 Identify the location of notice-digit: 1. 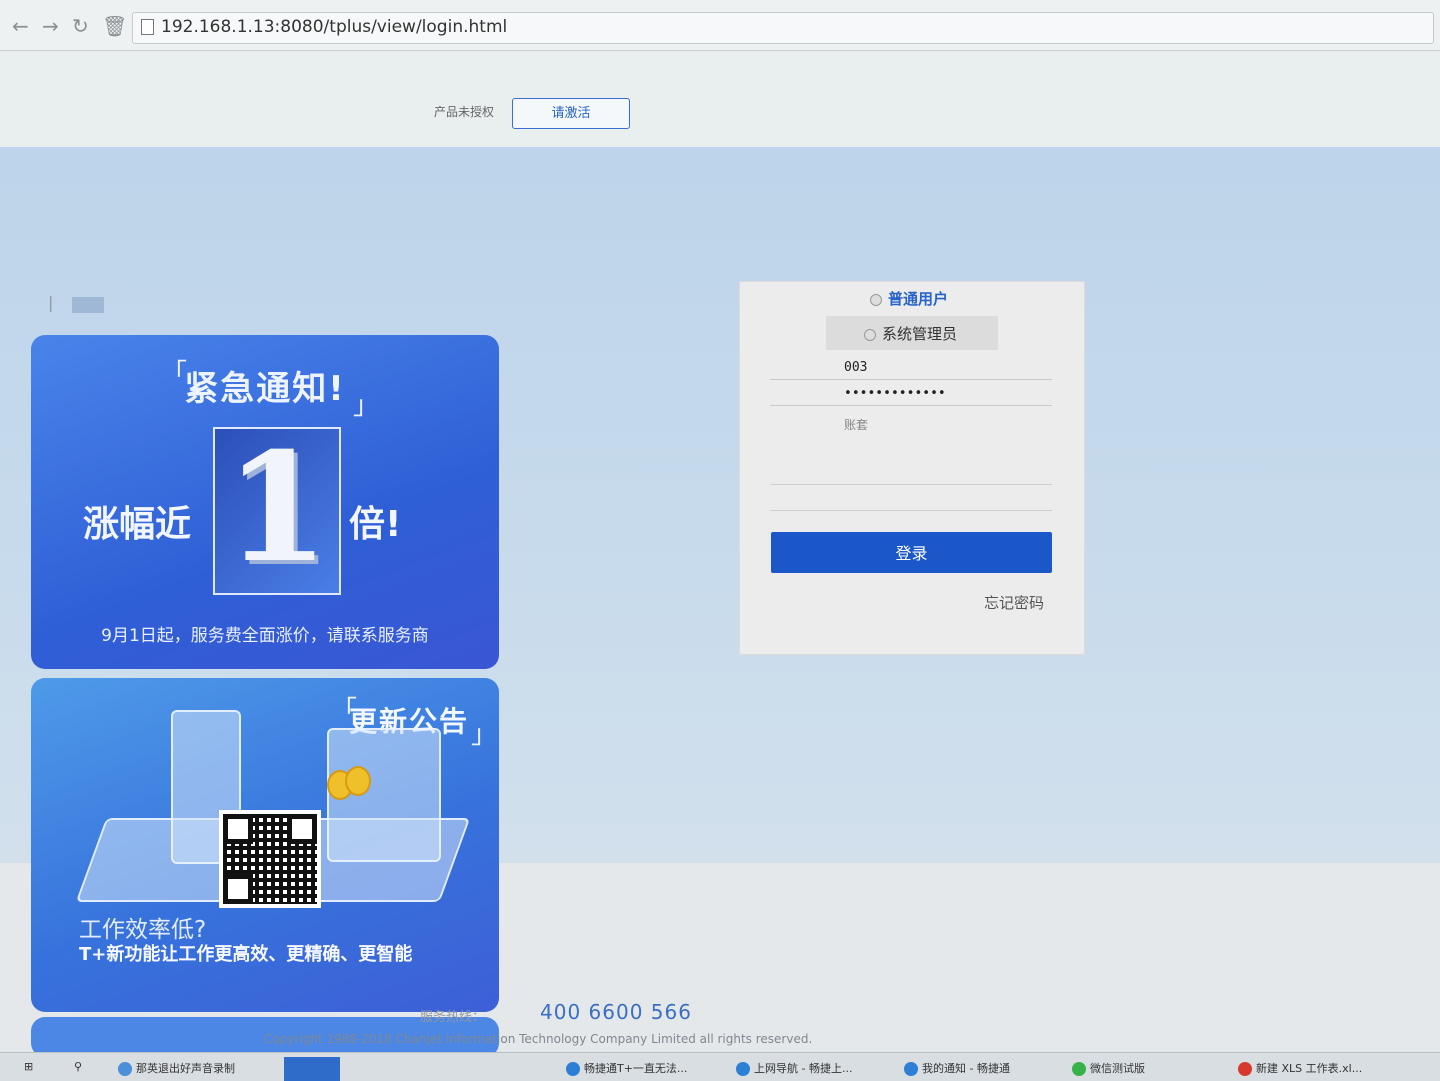
(277, 508).